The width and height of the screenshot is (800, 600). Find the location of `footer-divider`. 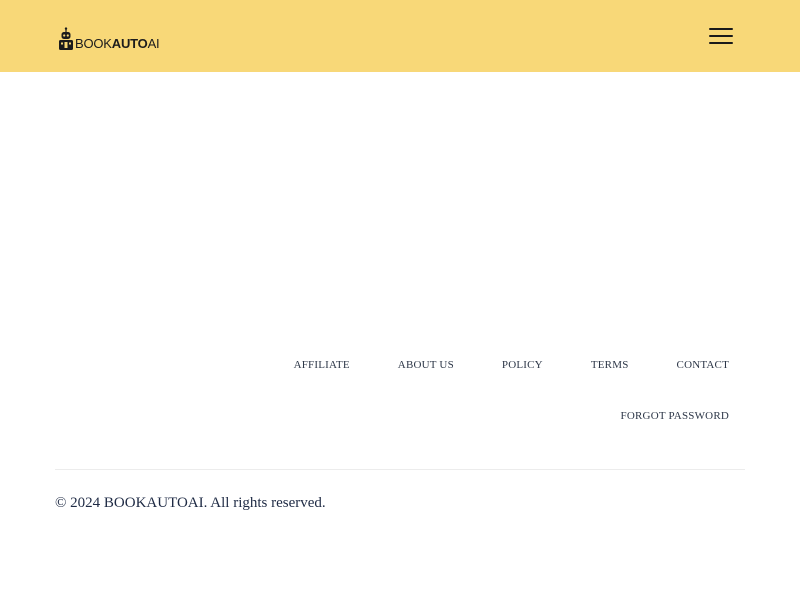

footer-divider is located at coordinates (400, 469).